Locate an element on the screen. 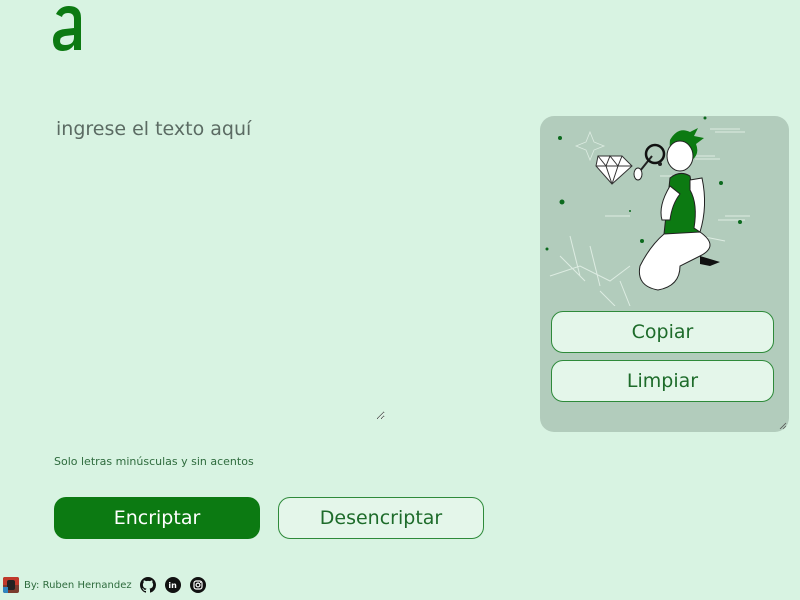 Image resolution: width=800 pixels, height=600 pixels. linkedin-icon: in is located at coordinates (172, 585).